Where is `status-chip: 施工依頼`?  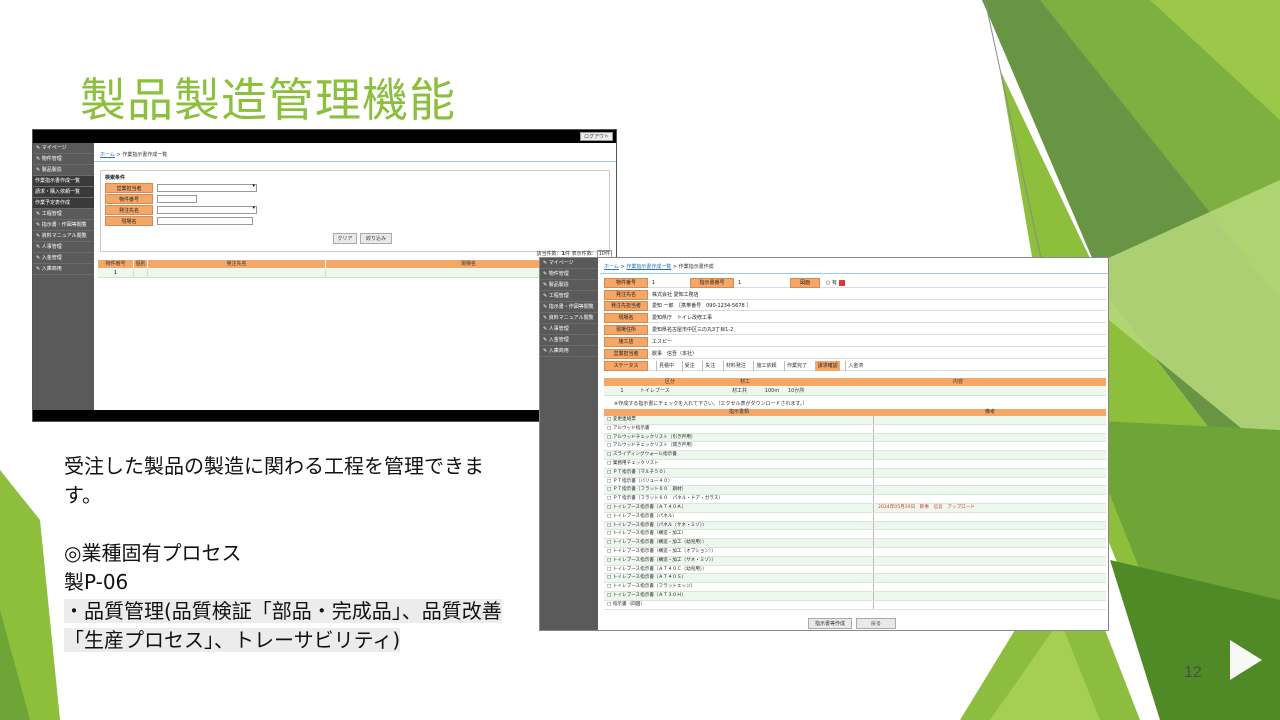
status-chip: 施工依頼 is located at coordinates (765, 366).